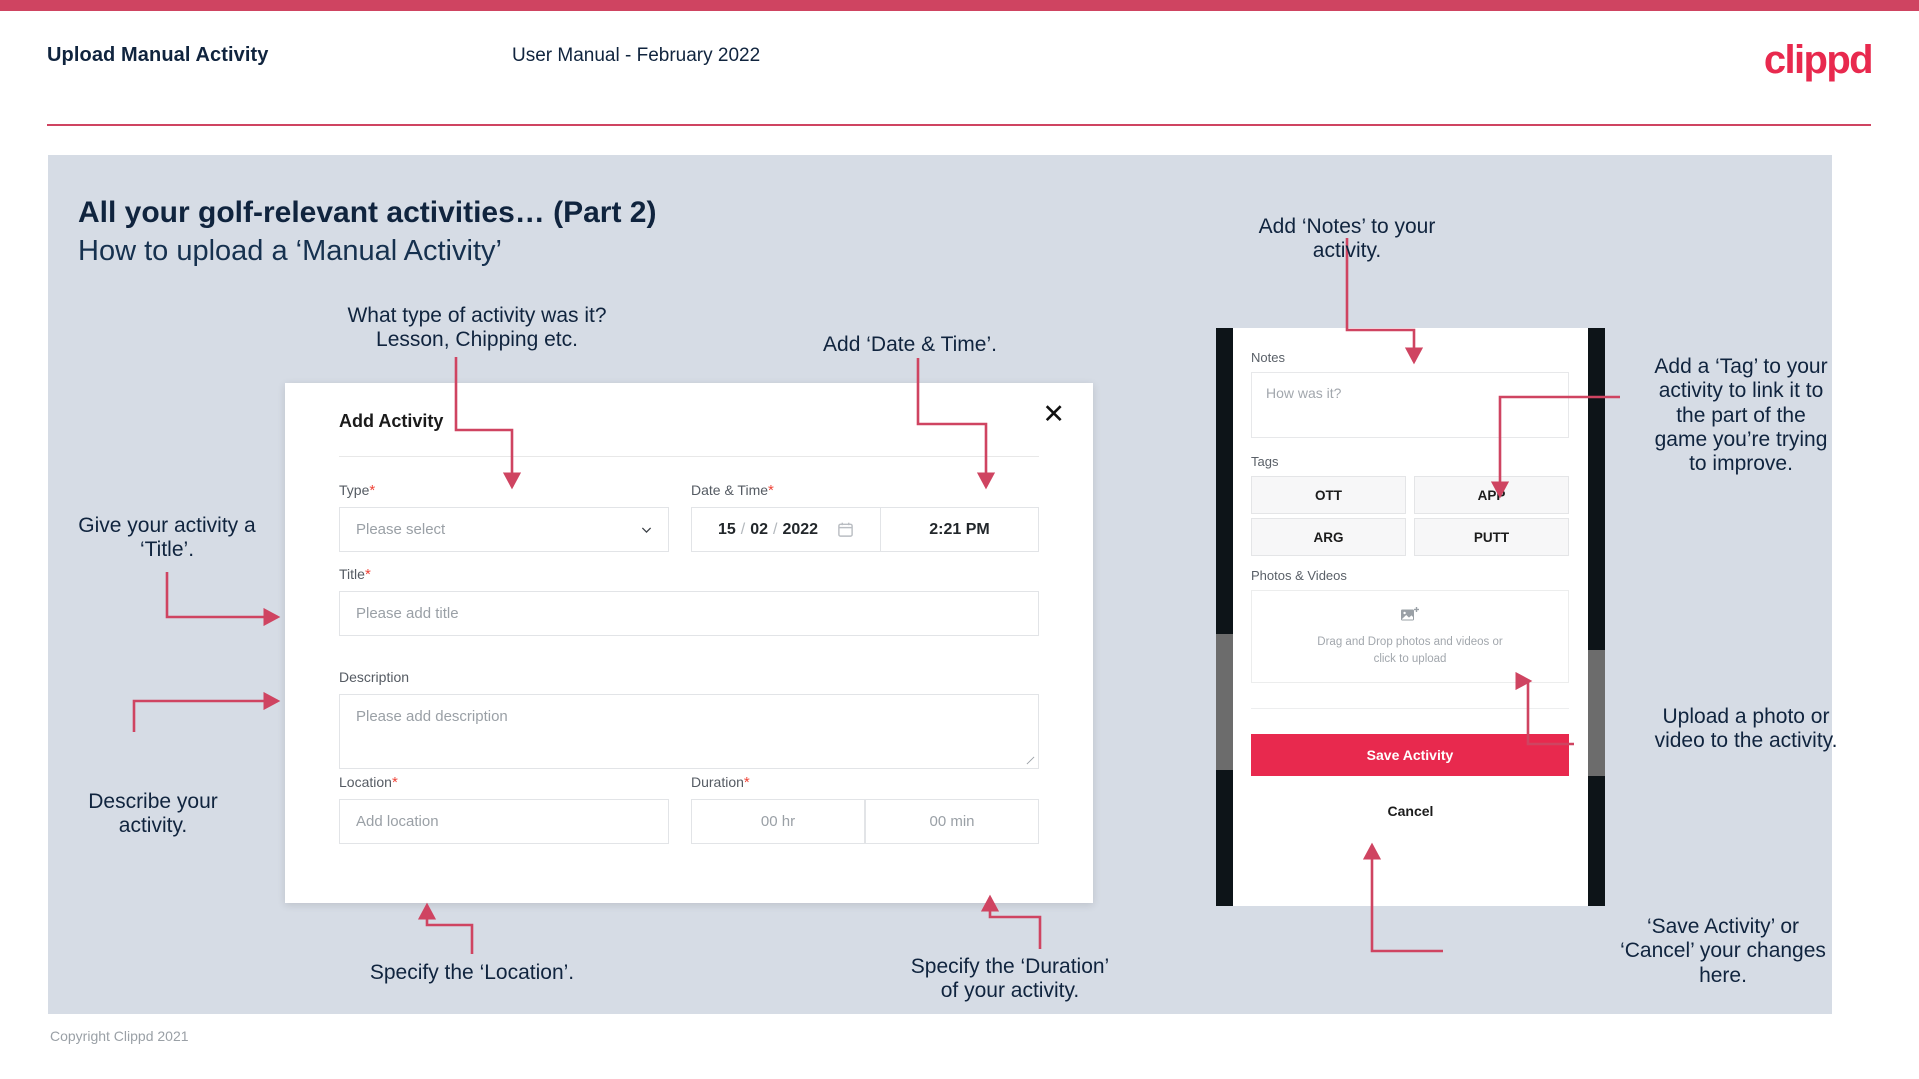 This screenshot has height=1079, width=1919. I want to click on tag-button-putt: PUTT, so click(1491, 537).